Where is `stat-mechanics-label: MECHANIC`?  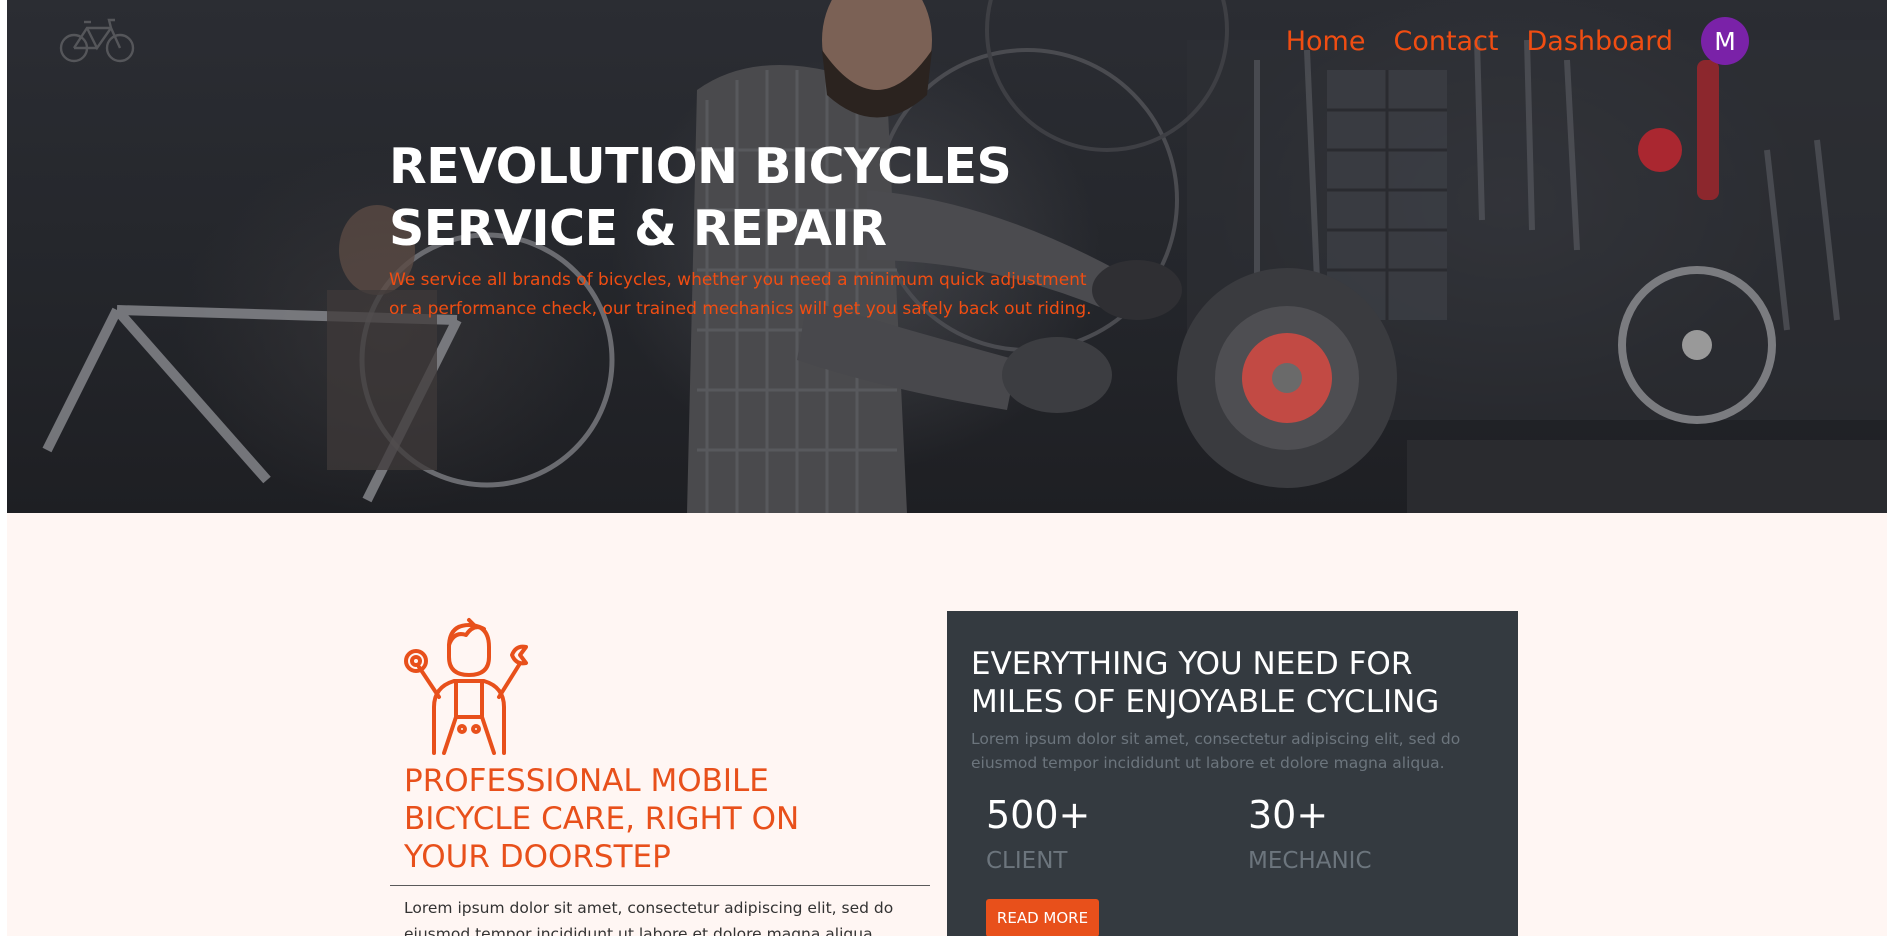 stat-mechanics-label: MECHANIC is located at coordinates (1310, 861).